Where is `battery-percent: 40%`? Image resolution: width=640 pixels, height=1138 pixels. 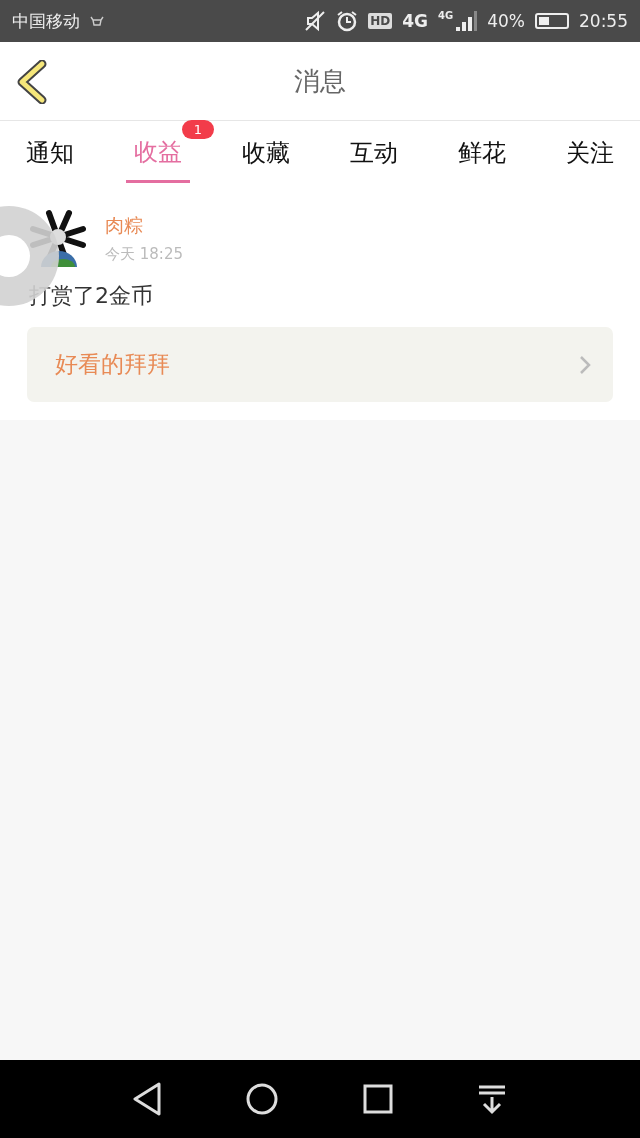 battery-percent: 40% is located at coordinates (506, 21).